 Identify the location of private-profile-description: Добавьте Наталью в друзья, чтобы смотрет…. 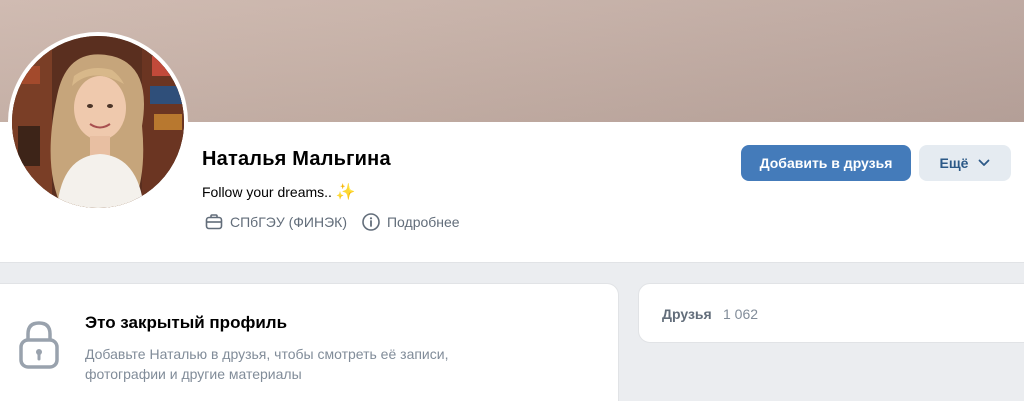
(295, 364).